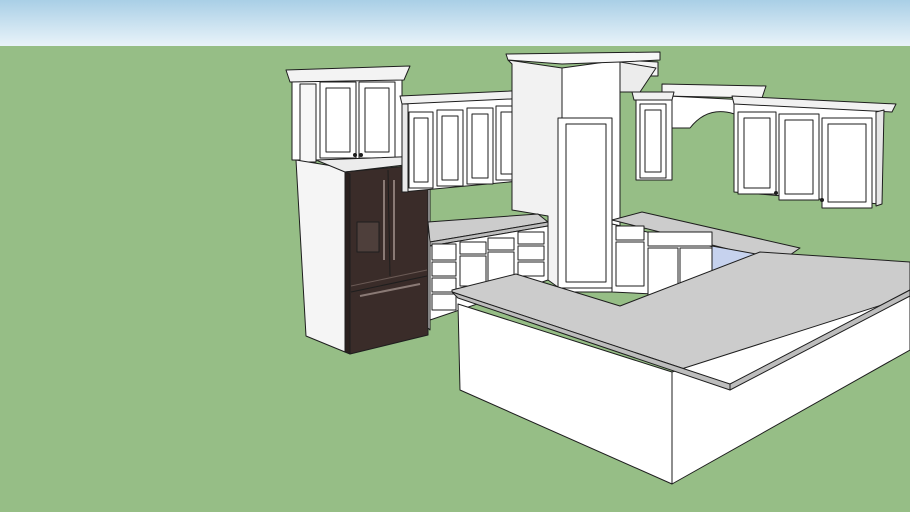  What do you see at coordinates (368, 237) in the screenshot?
I see `water-dispenser` at bounding box center [368, 237].